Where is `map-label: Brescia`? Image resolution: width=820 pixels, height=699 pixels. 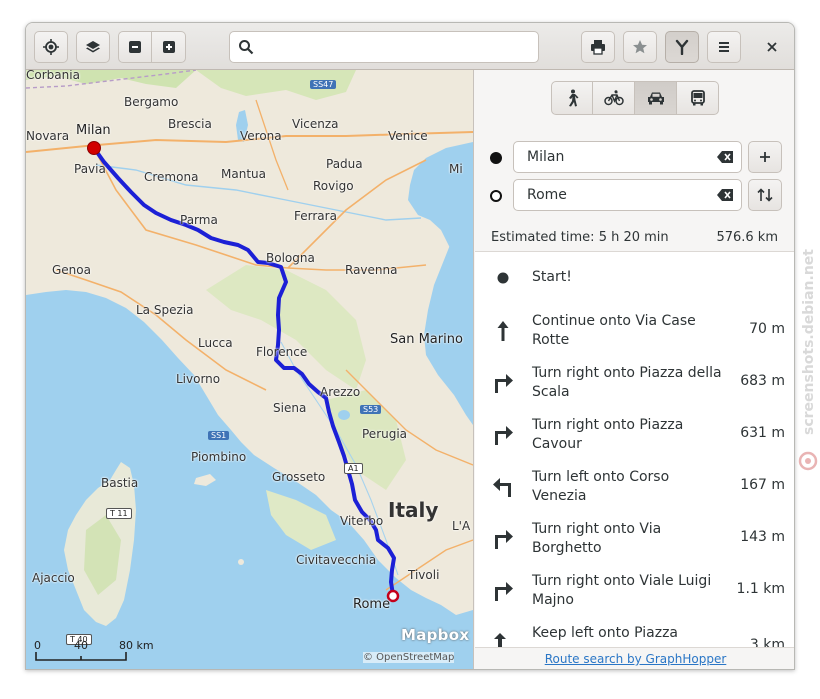 map-label: Brescia is located at coordinates (190, 124).